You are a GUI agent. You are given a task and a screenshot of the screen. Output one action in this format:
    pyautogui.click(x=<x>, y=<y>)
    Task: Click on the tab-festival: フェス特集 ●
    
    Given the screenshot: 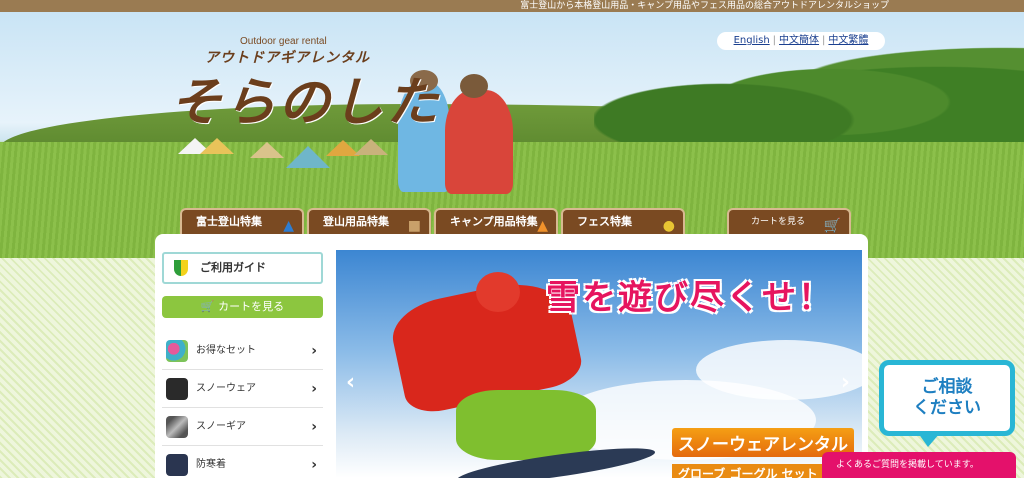 What is the action you would take?
    pyautogui.click(x=623, y=221)
    